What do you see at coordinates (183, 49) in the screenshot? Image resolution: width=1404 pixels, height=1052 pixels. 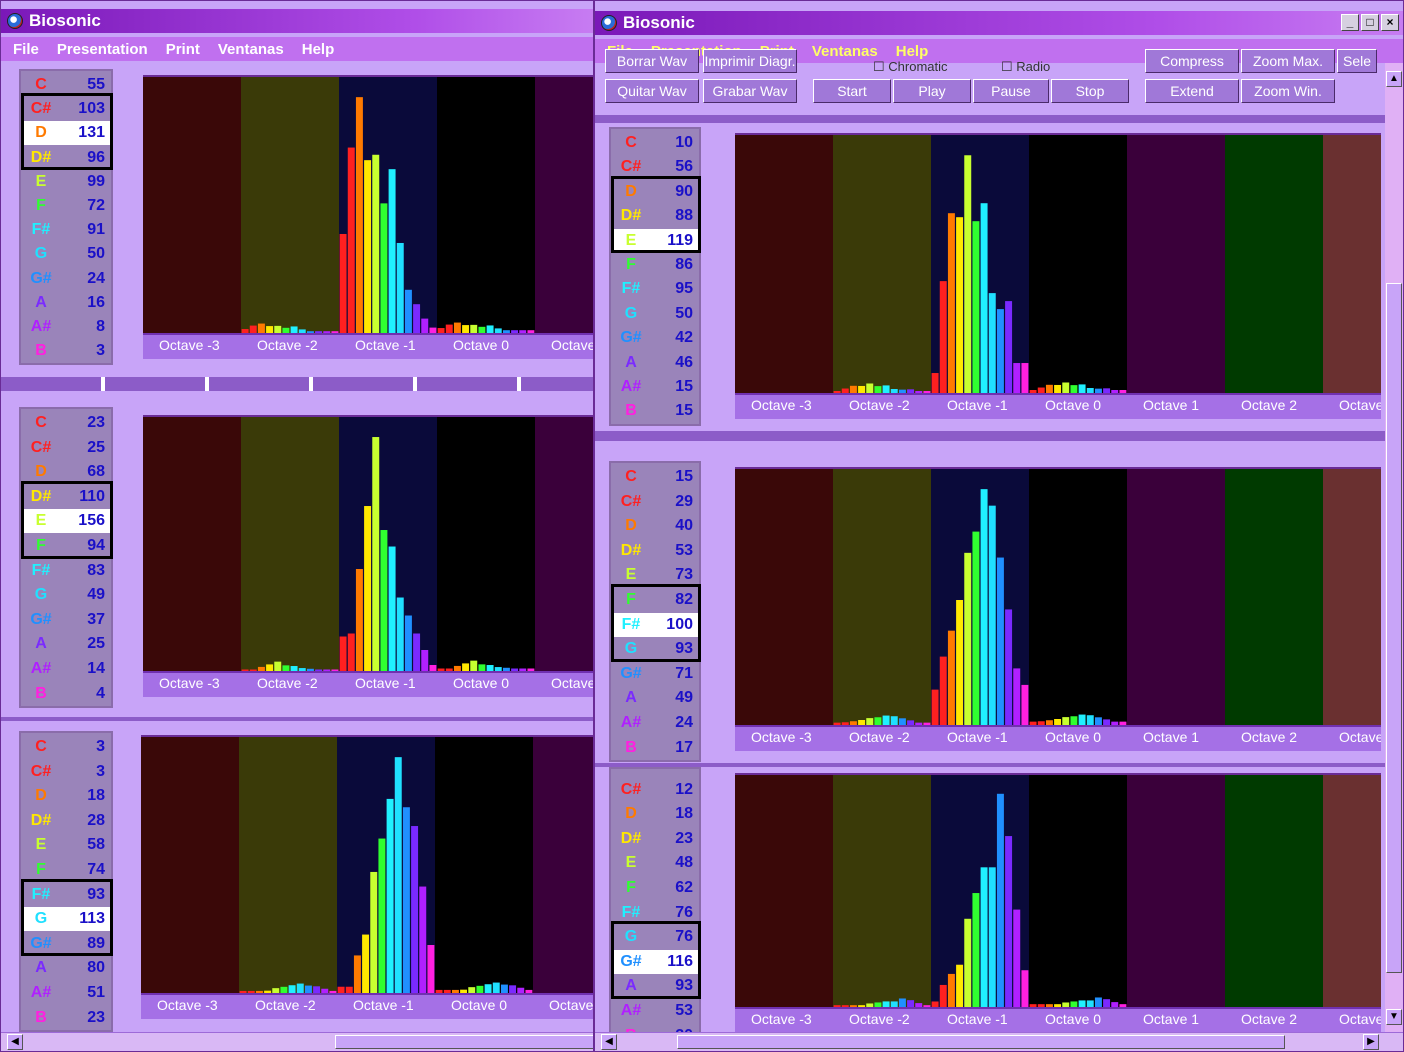 I see `menu-print: Print` at bounding box center [183, 49].